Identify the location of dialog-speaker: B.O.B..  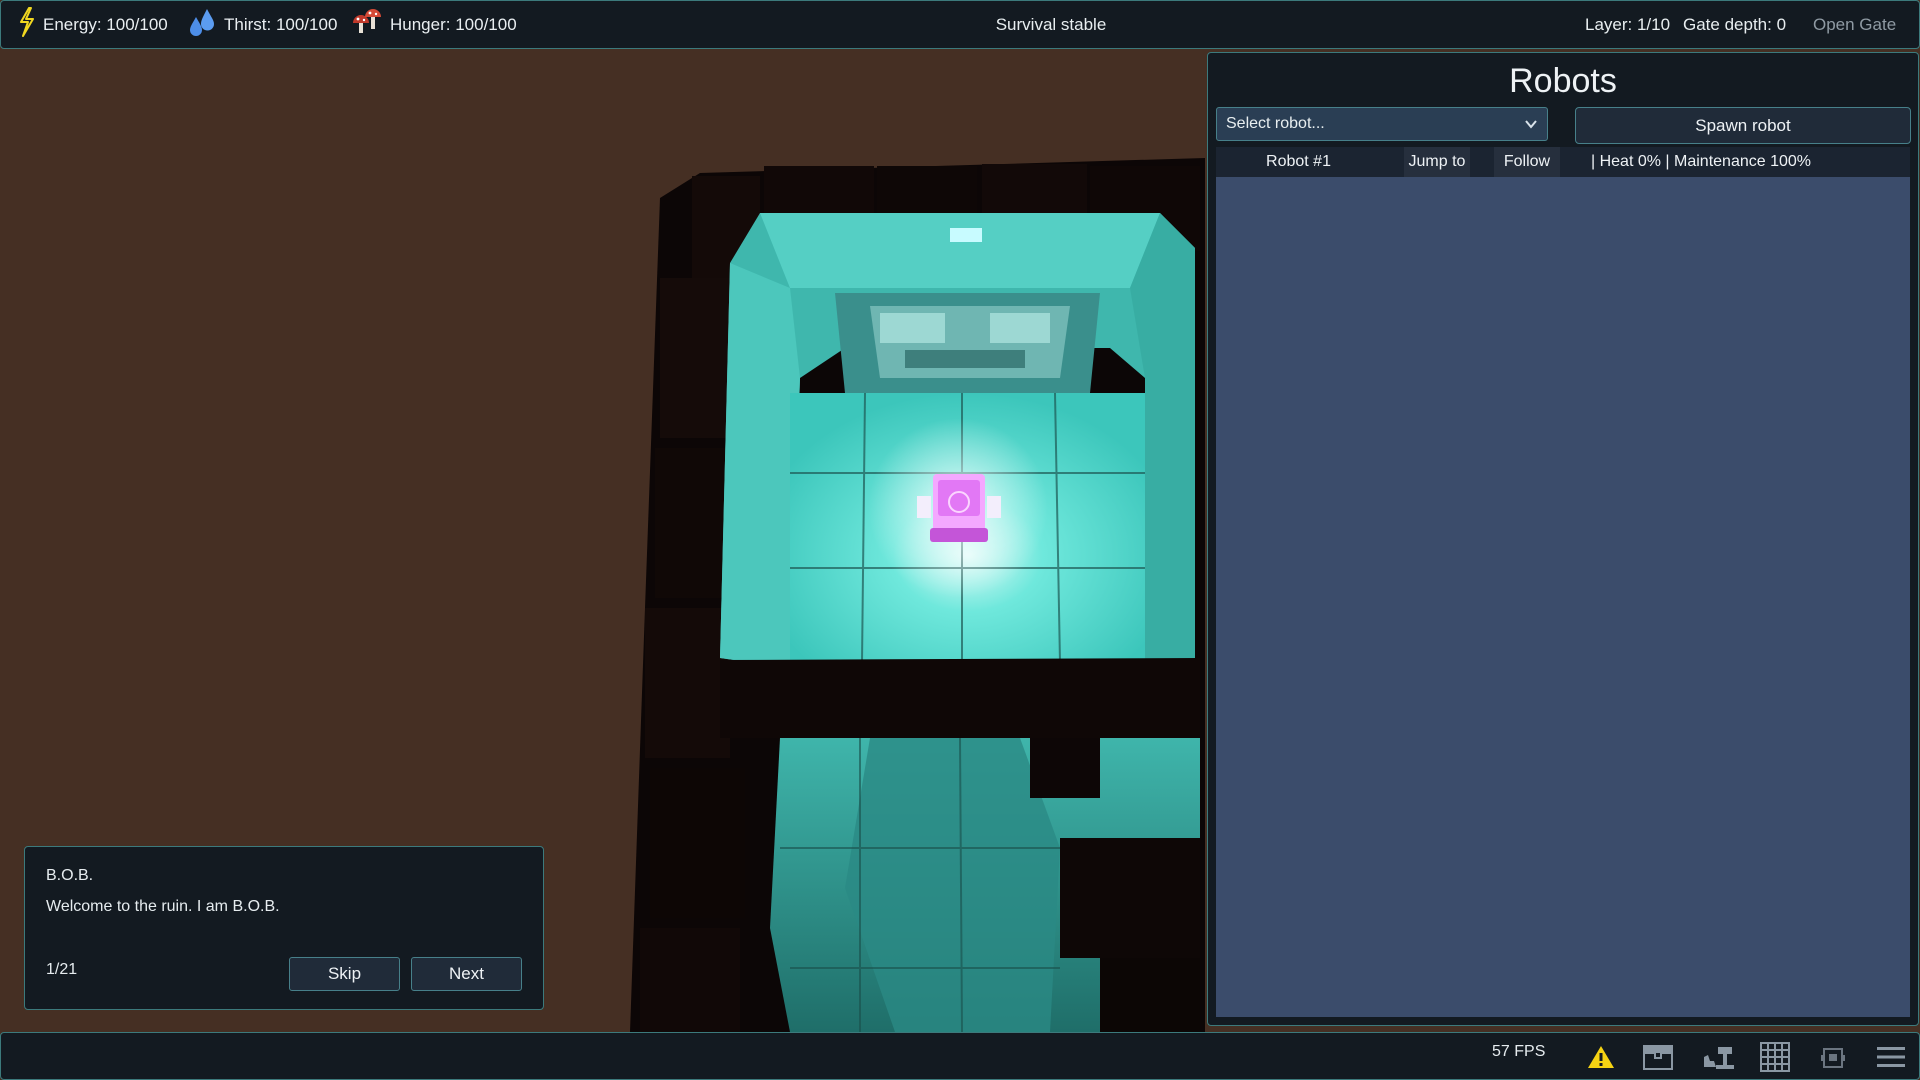
(70, 875).